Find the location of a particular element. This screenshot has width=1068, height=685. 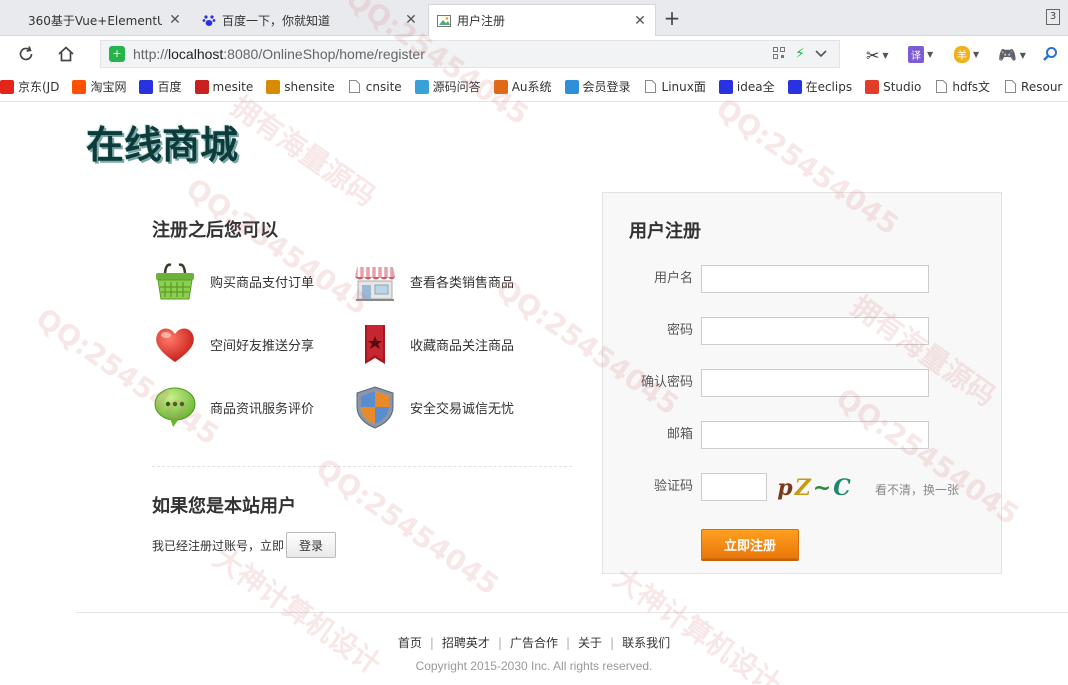

bookmark-item: hdfs文 is located at coordinates (962, 86).